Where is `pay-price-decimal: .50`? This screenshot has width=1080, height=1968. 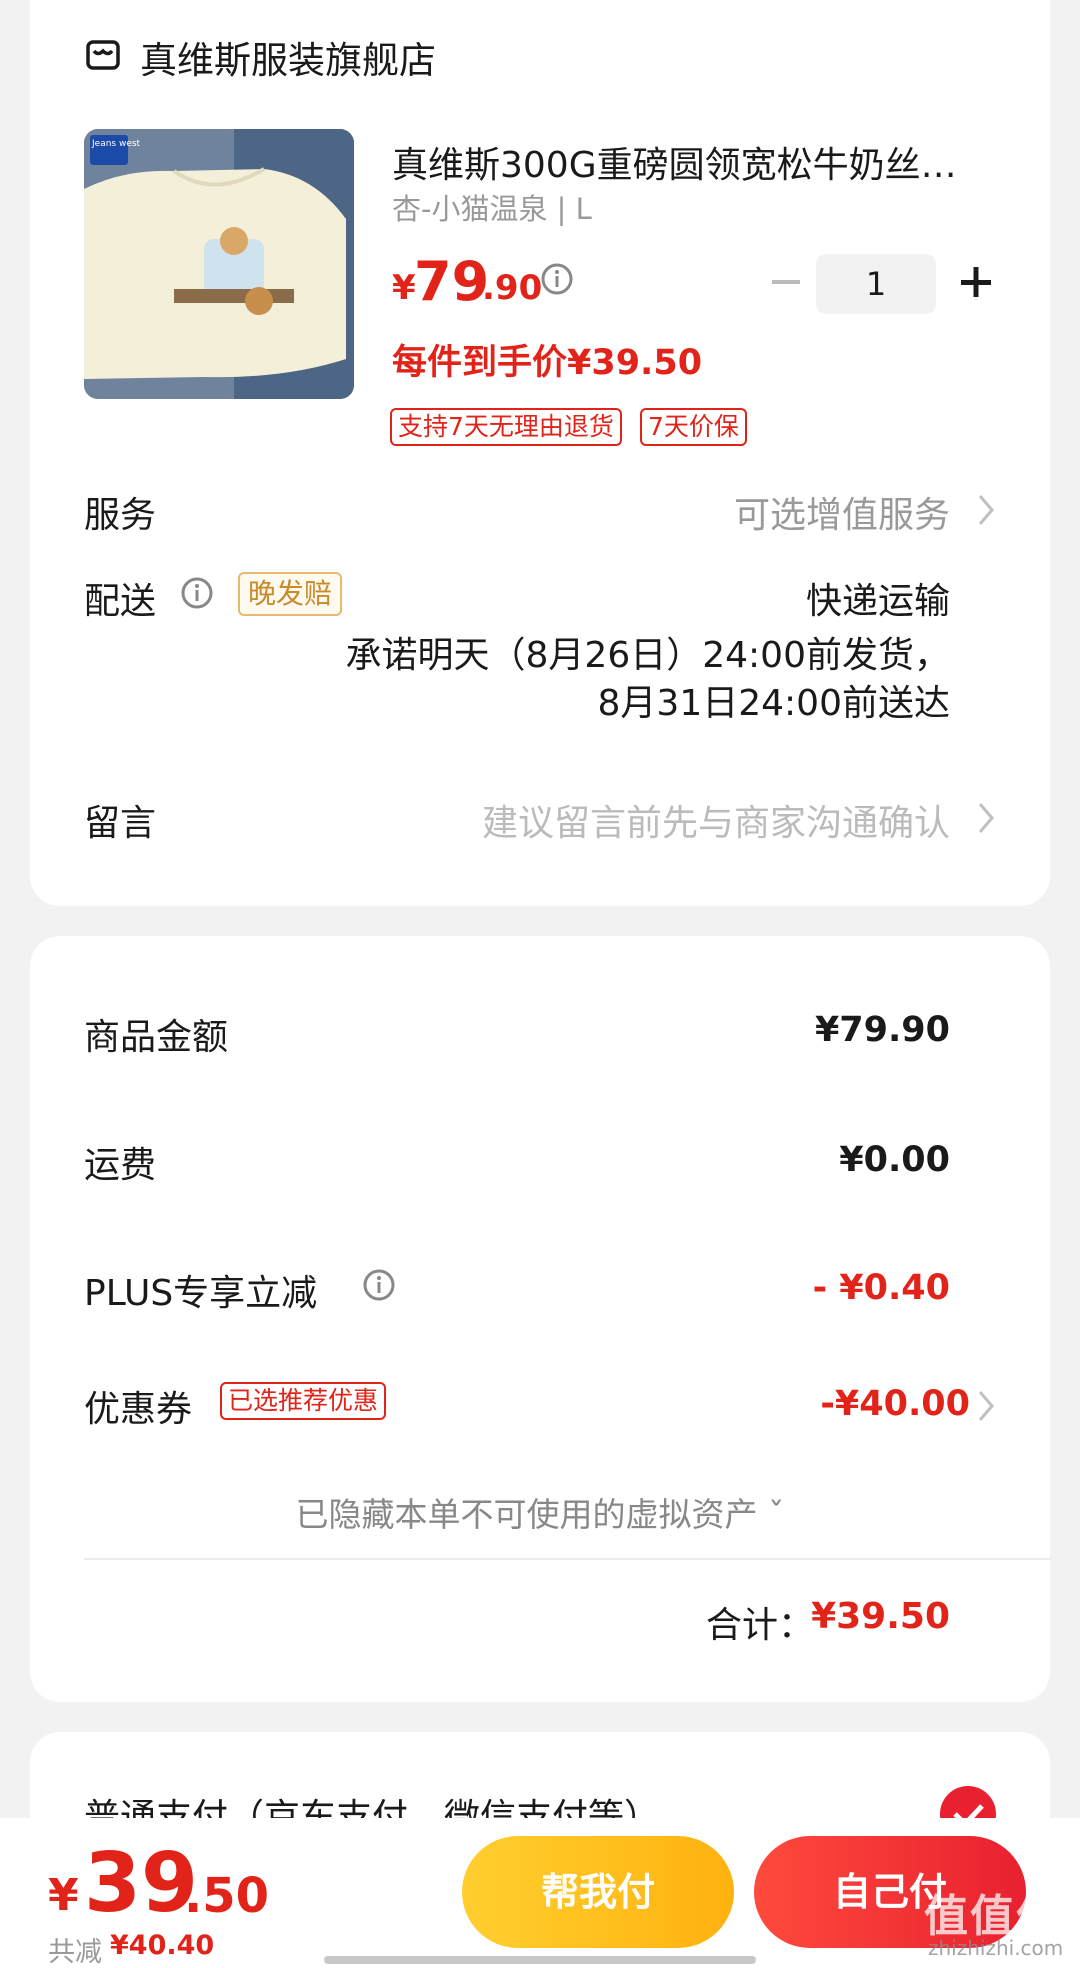 pay-price-decimal: .50 is located at coordinates (227, 1896).